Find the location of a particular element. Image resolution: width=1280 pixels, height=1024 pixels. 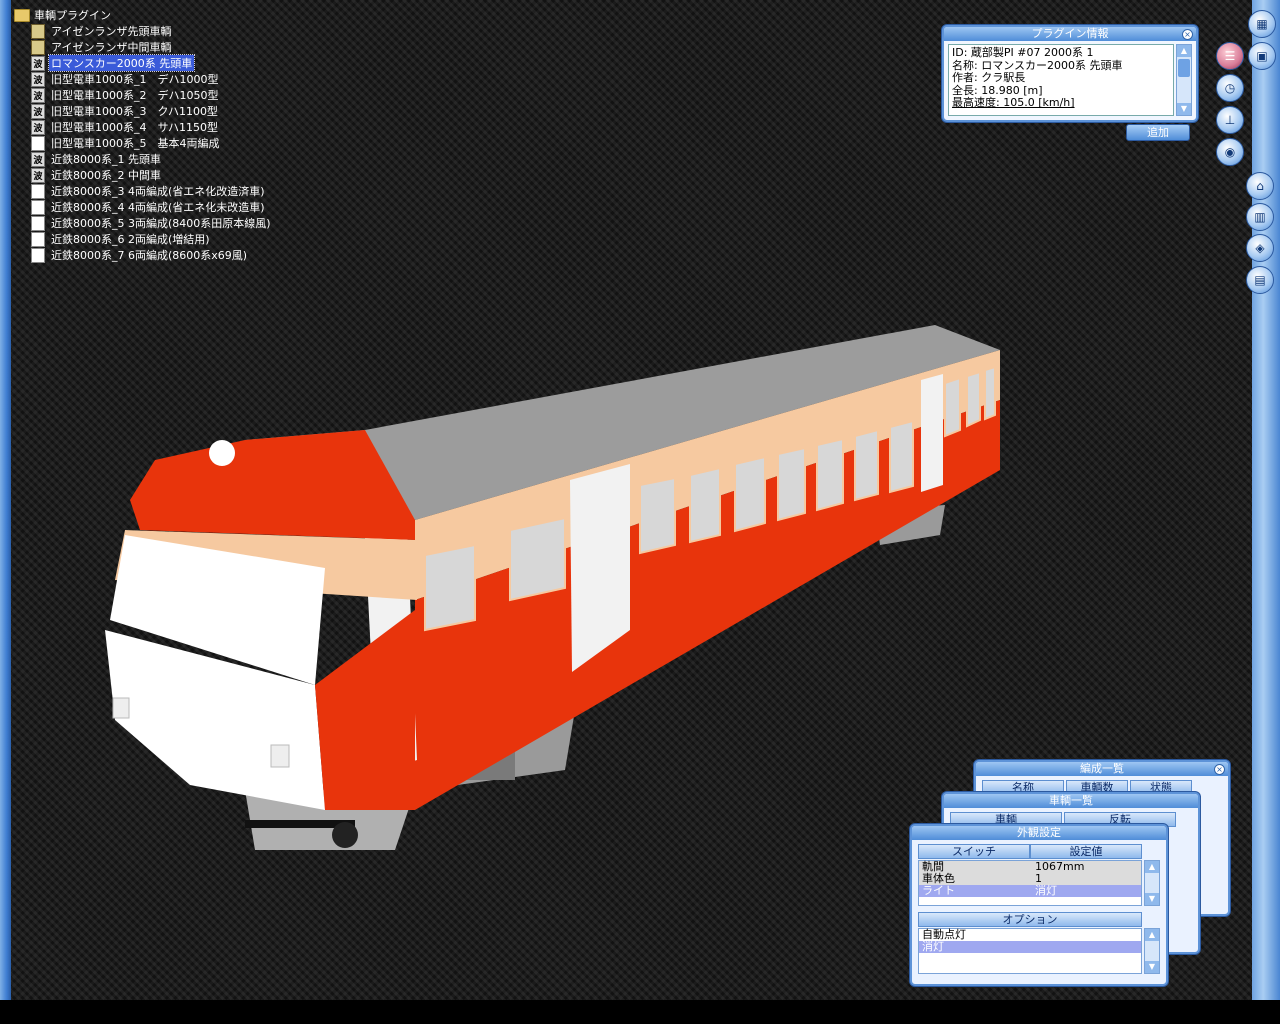

option-list: 自動点灯 消灯 is located at coordinates (1030, 951).